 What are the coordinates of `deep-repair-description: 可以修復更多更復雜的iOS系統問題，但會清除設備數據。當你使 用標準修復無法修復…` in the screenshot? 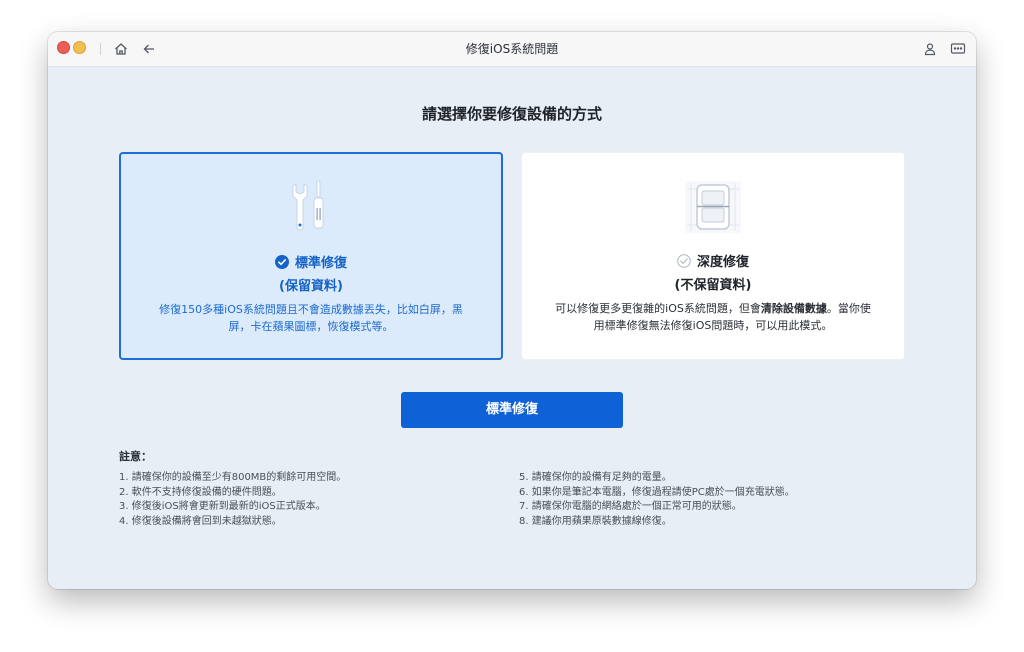 It's located at (713, 317).